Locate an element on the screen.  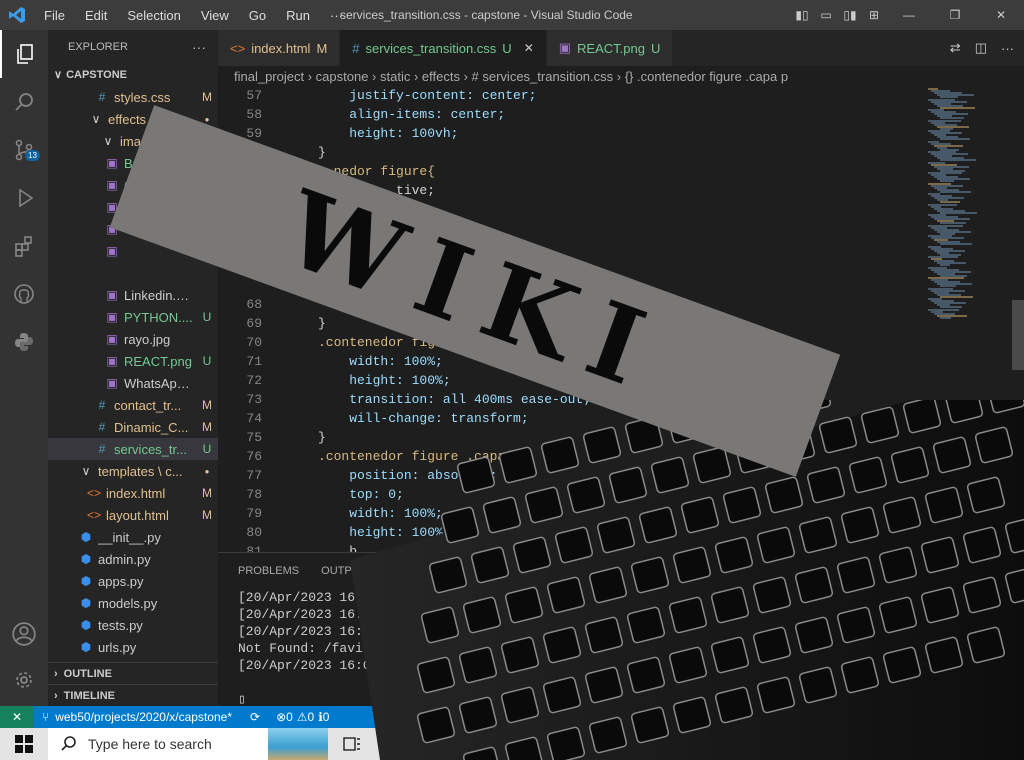
extensions-icon is located at coordinates (24, 246).